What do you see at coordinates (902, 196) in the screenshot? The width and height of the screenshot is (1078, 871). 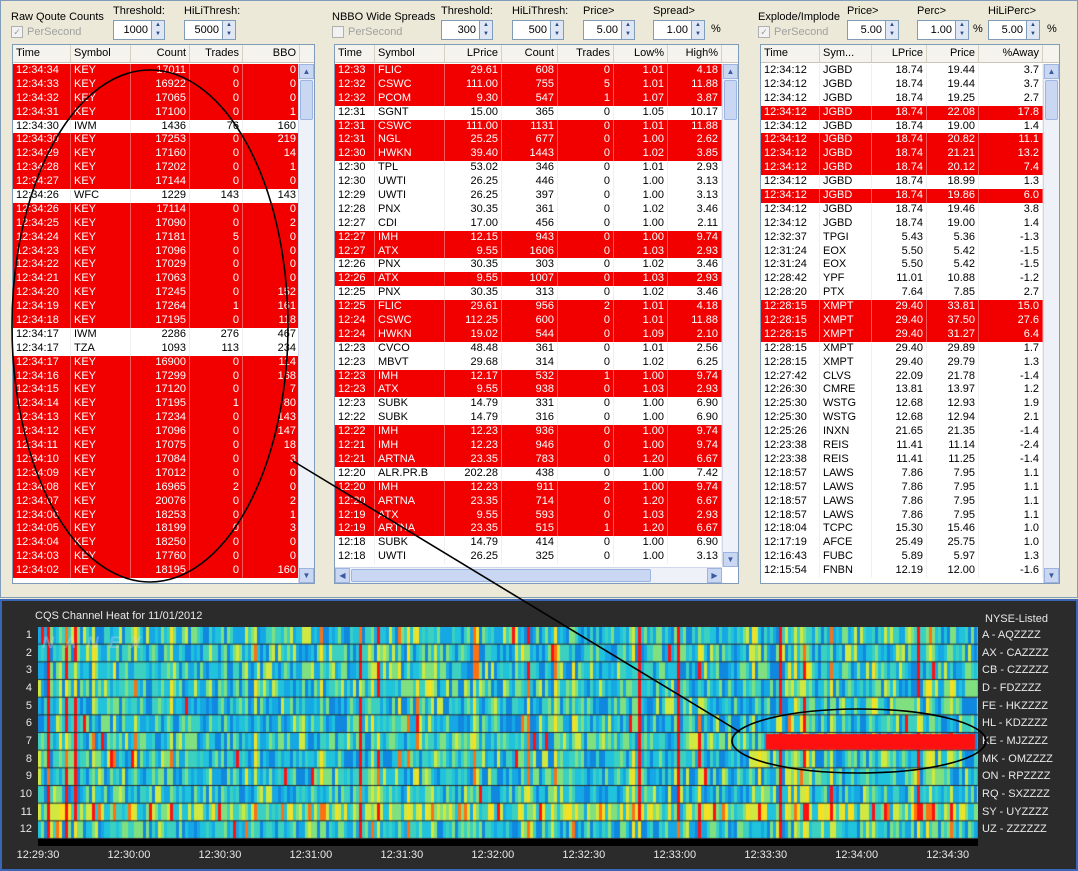 I see `table-row: 12:34:12 JGBD 18.74 19.86 6.0` at bounding box center [902, 196].